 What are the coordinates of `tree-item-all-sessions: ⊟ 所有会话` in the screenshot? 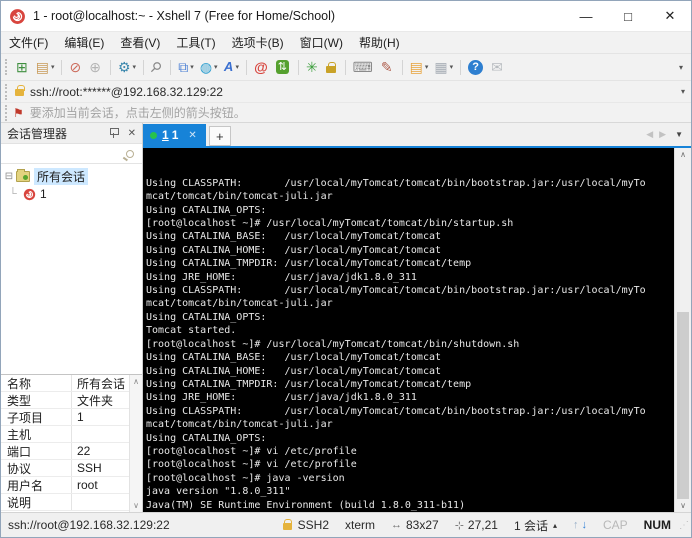 It's located at (71, 176).